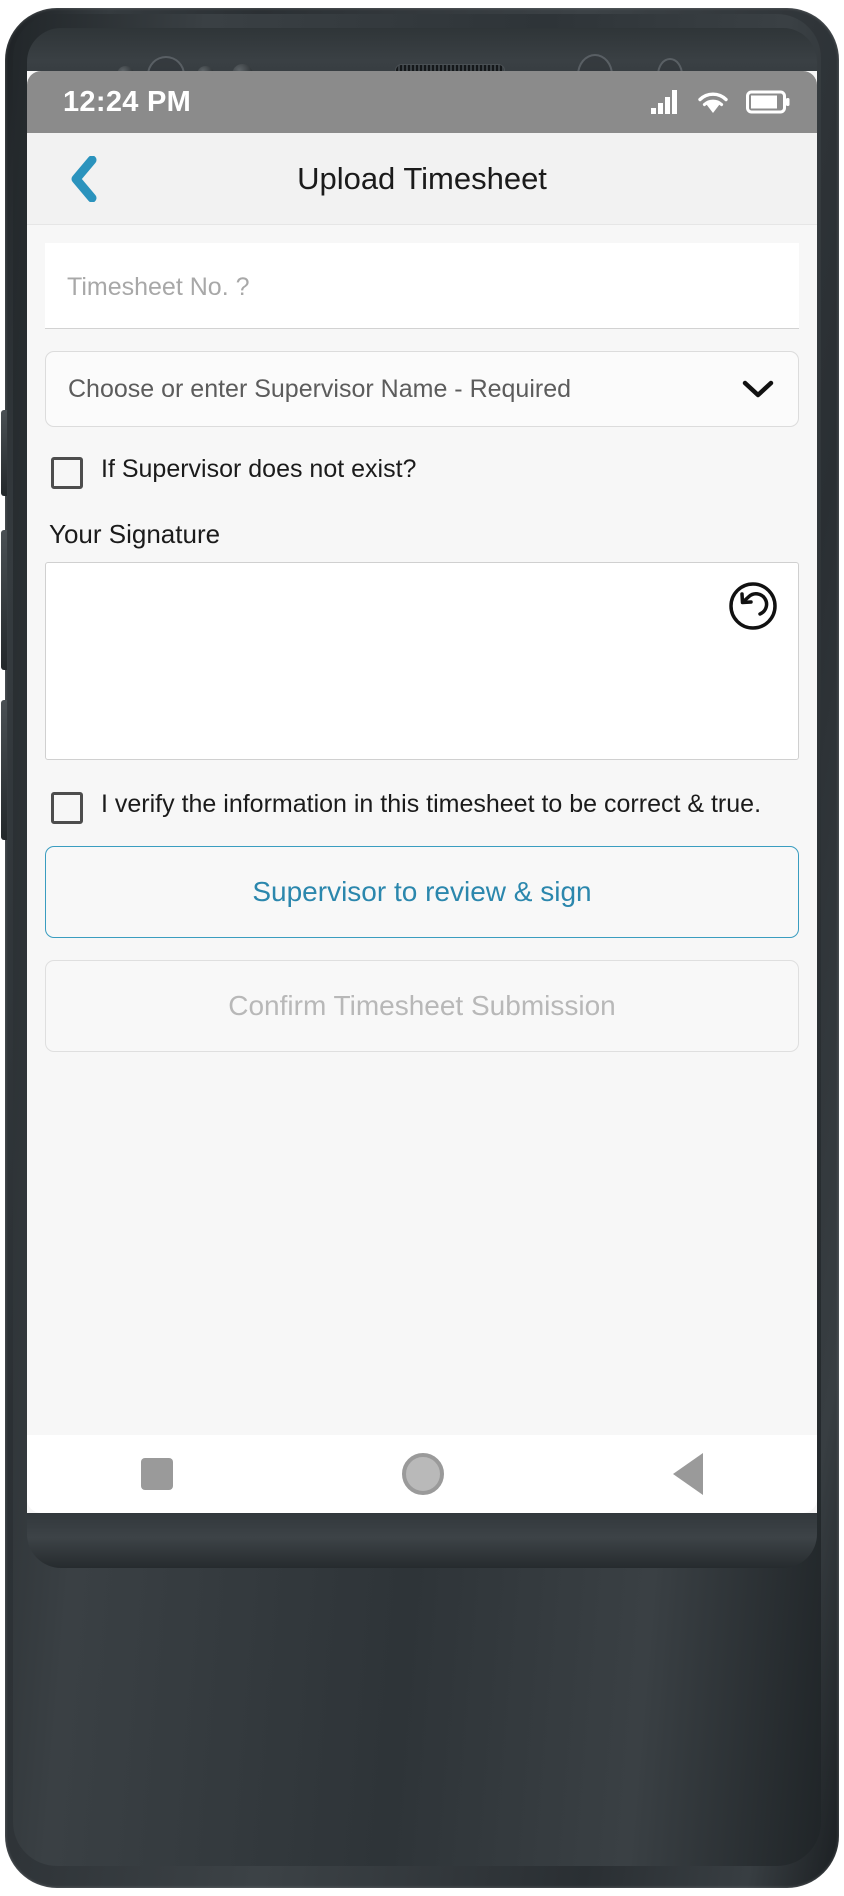 The width and height of the screenshot is (844, 1896). Describe the element at coordinates (768, 102) in the screenshot. I see `battery-icon` at that location.